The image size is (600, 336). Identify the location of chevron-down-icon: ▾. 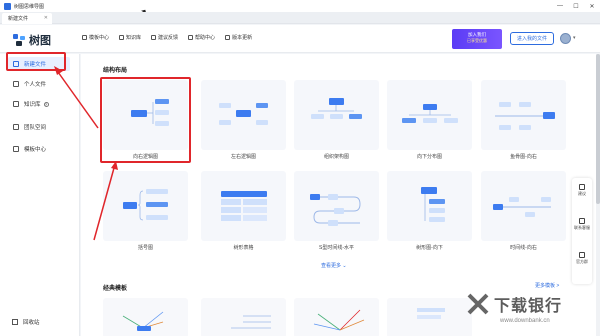
(574, 38).